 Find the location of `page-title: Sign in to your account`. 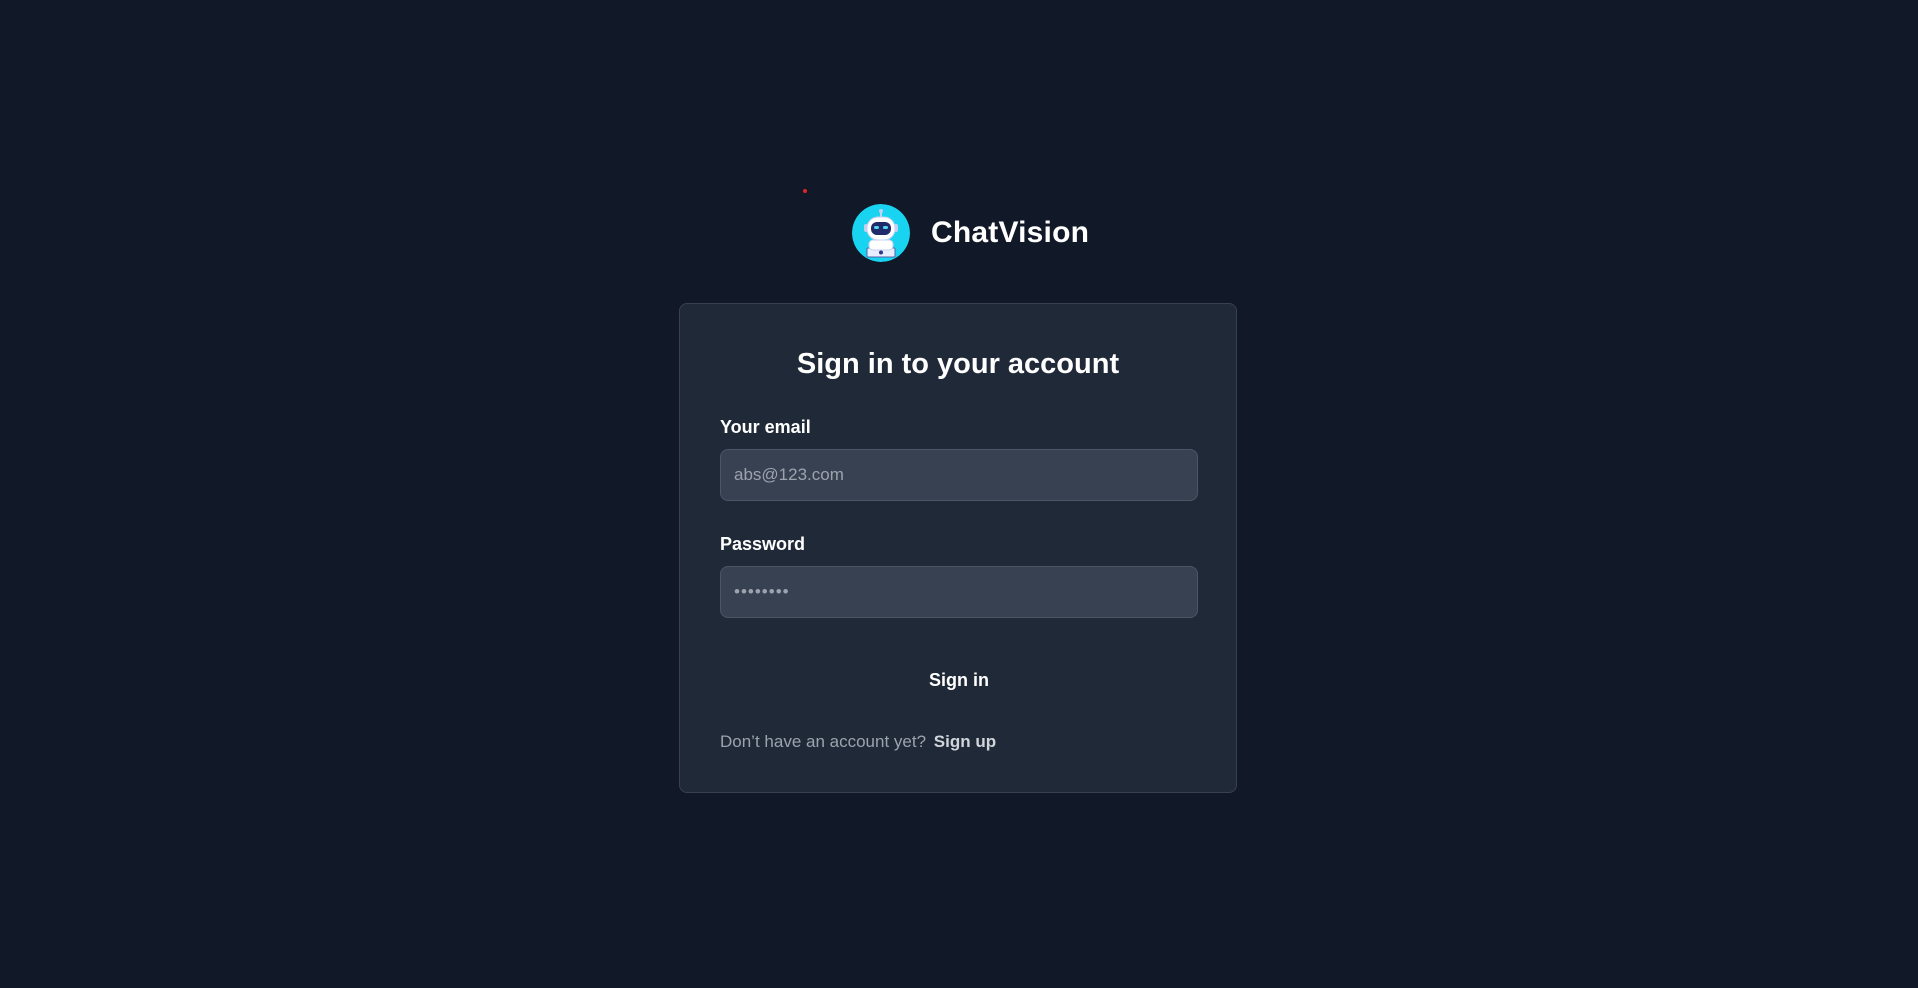

page-title: Sign in to your account is located at coordinates (958, 364).